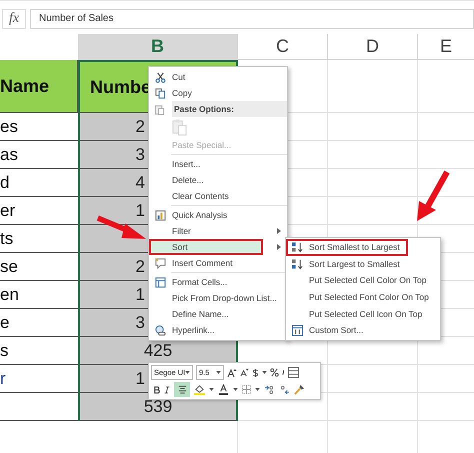  Describe the element at coordinates (297, 264) in the screenshot. I see `sort-descending-icon` at that location.